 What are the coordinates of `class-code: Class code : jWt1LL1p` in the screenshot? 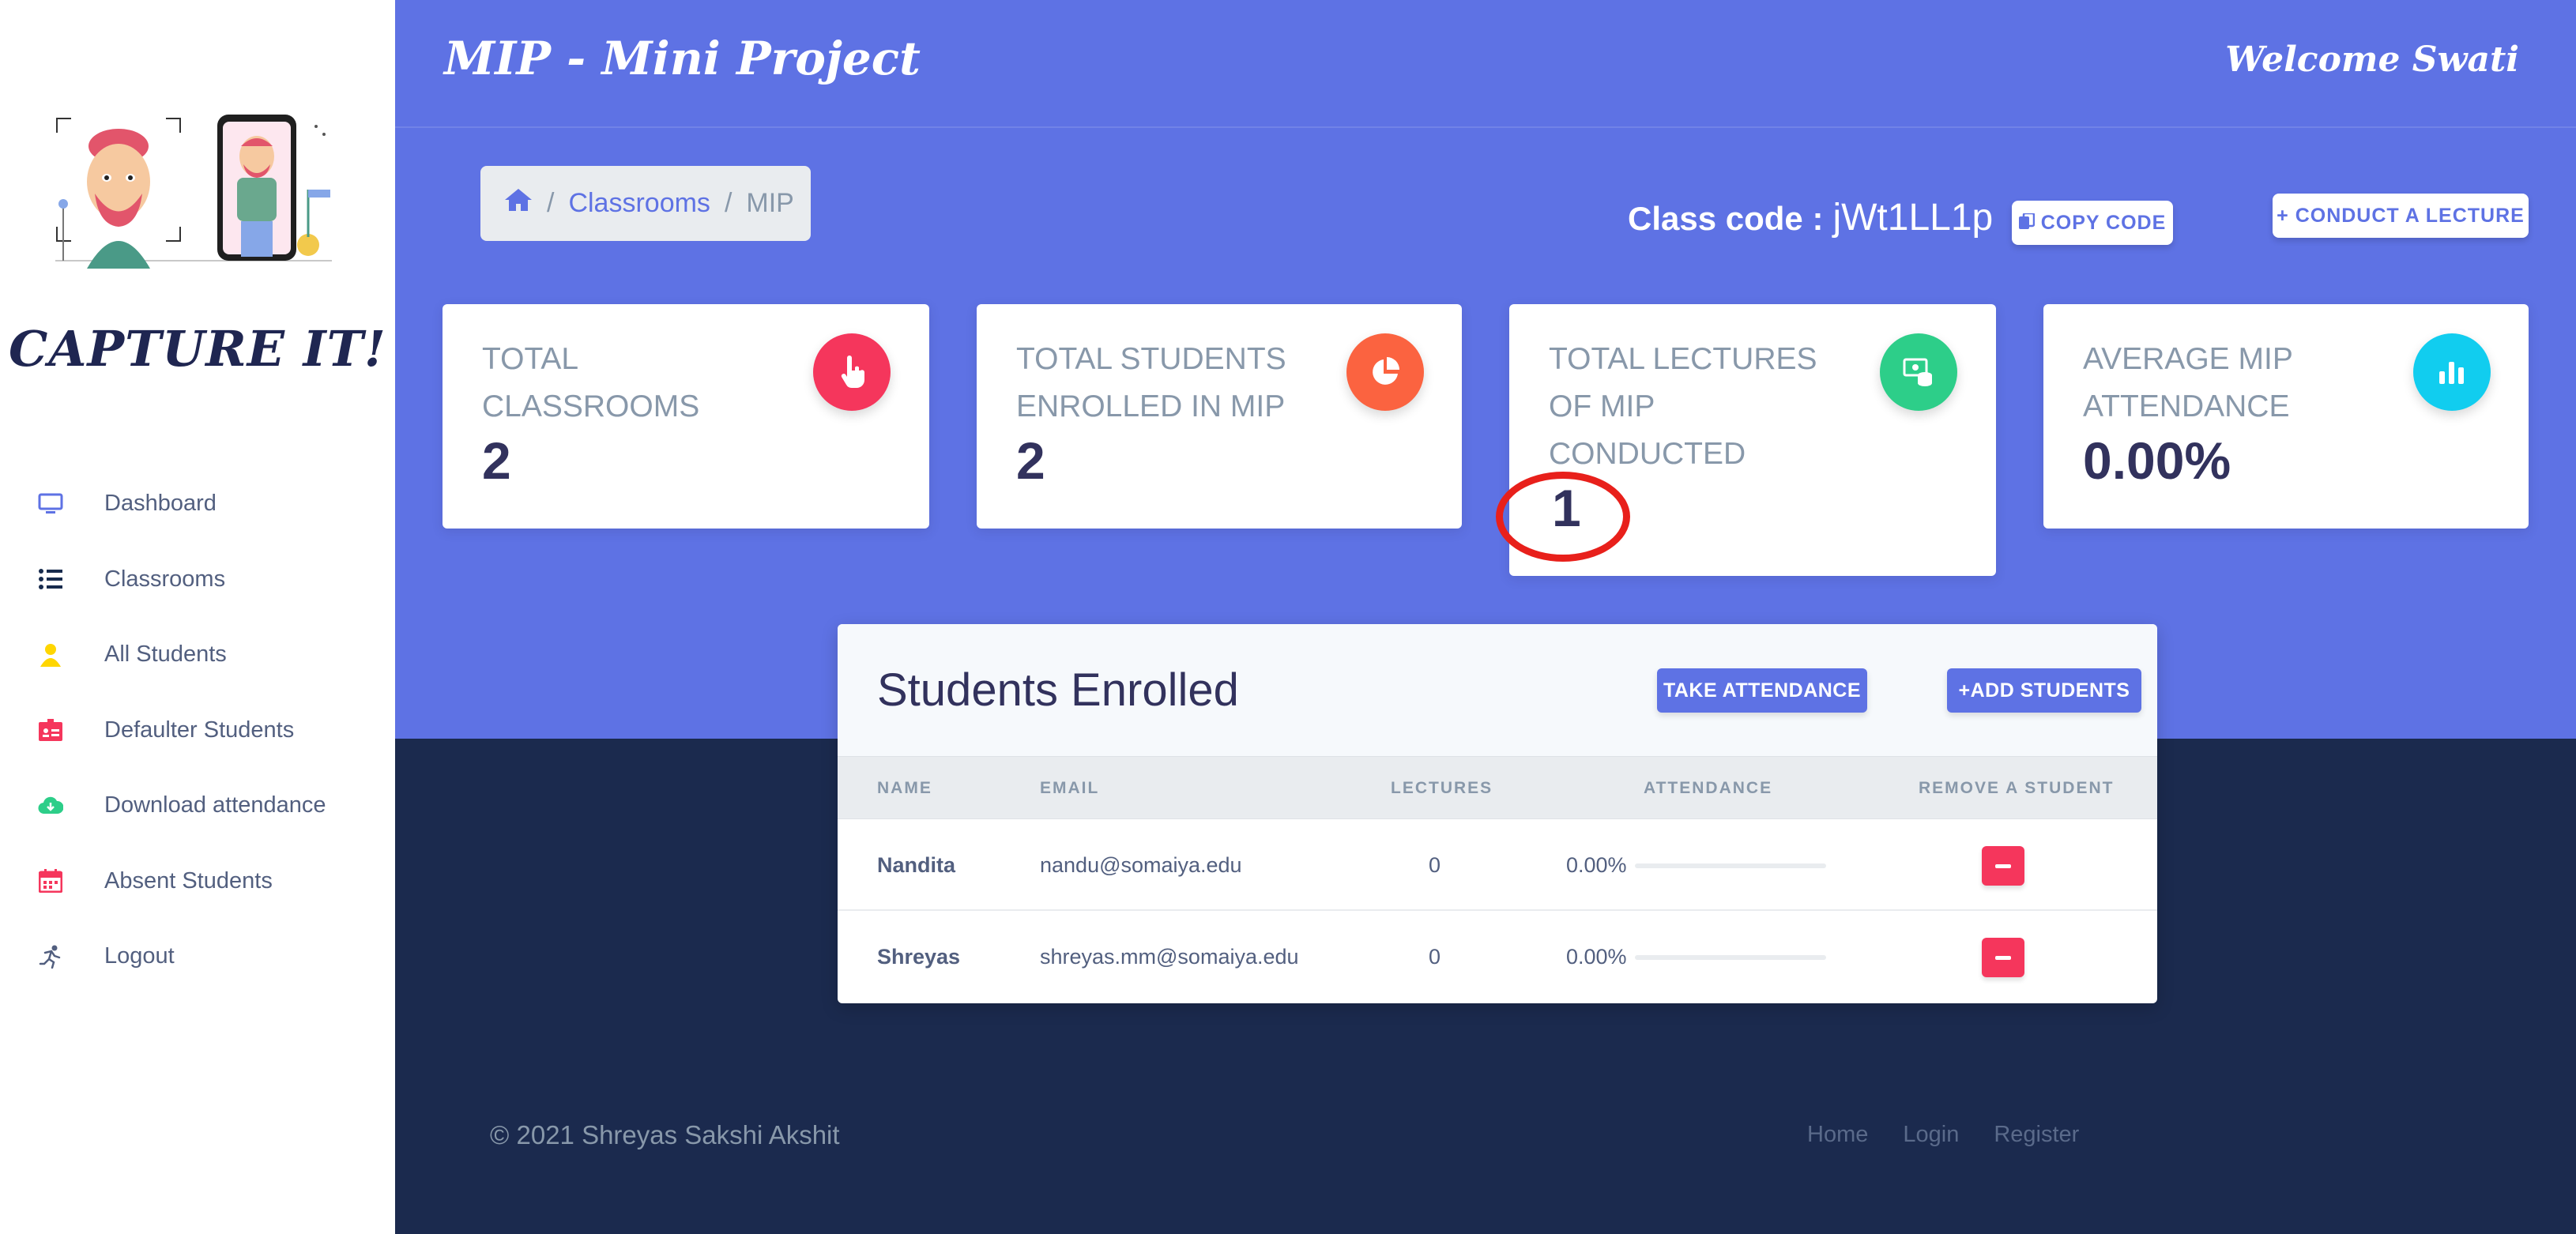 It's located at (1810, 217).